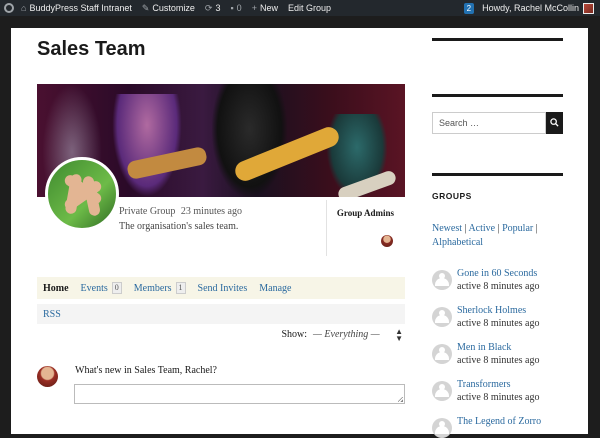  What do you see at coordinates (497, 273) in the screenshot?
I see `group-name-link: Gone in 60 Seconds` at bounding box center [497, 273].